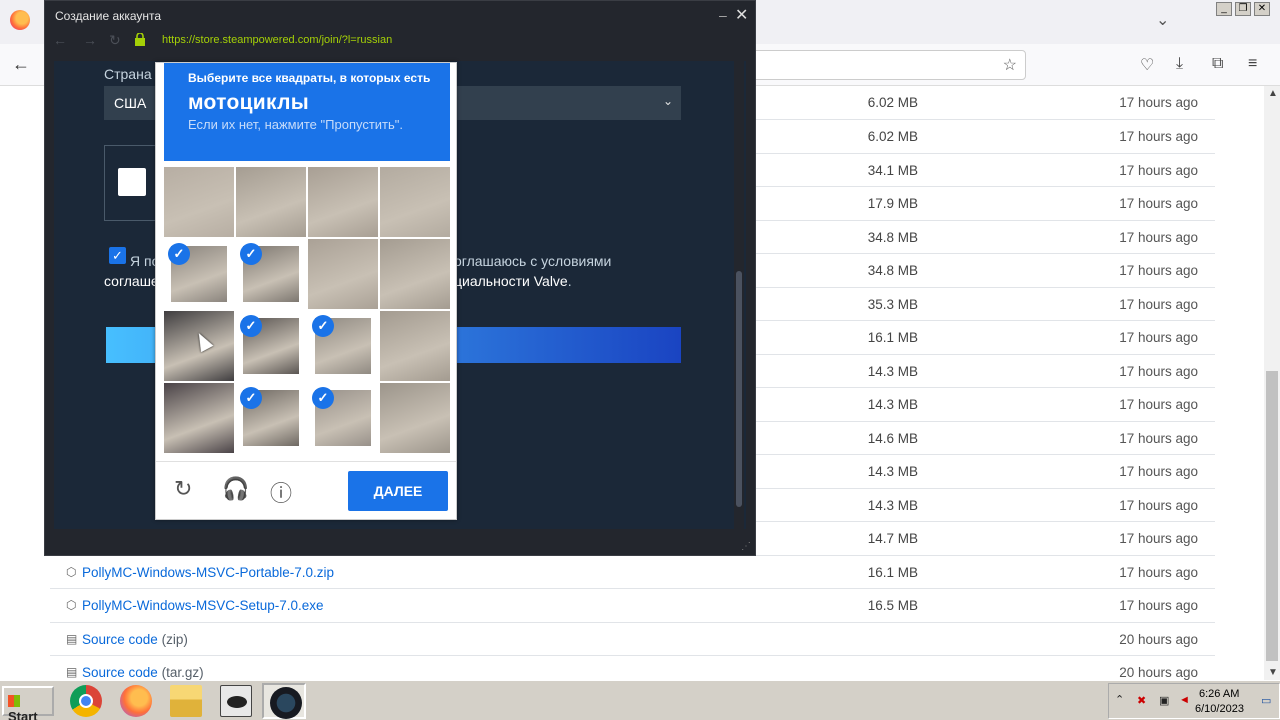  What do you see at coordinates (60, 40) in the screenshot?
I see `back-arrow-icon: ←` at bounding box center [60, 40].